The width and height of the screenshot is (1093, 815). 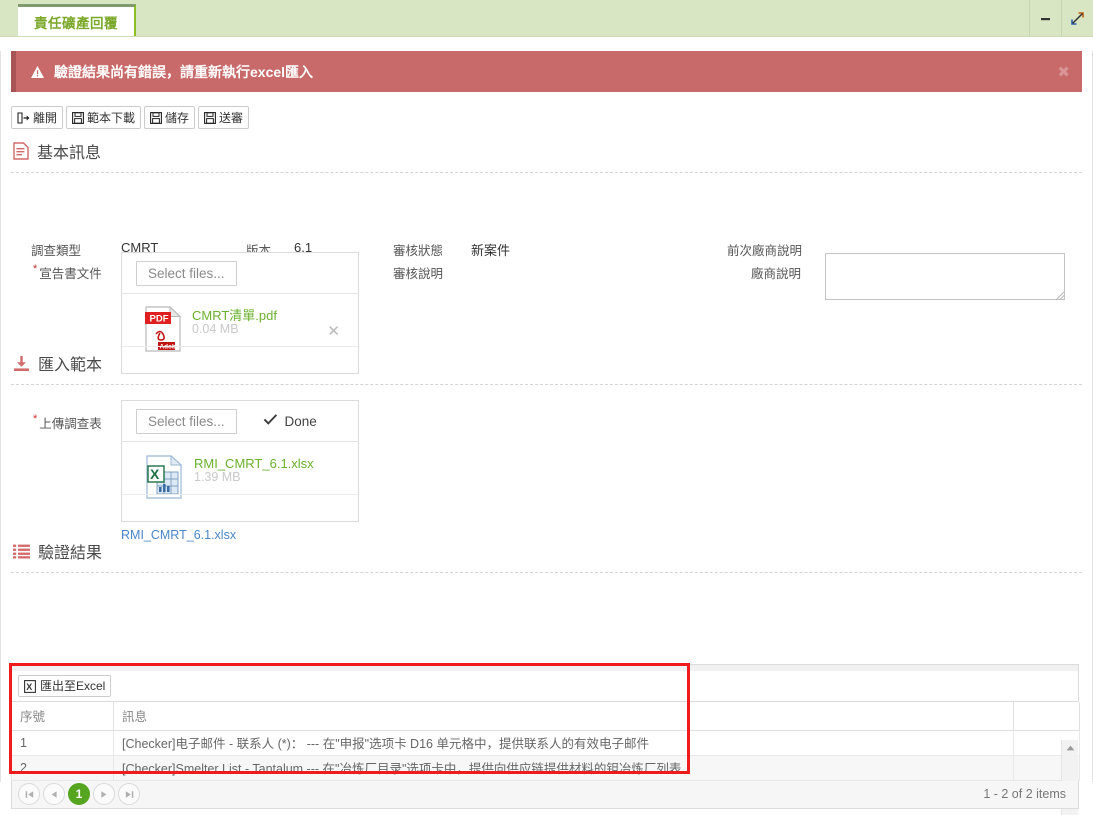 I want to click on vendor-note-textarea, so click(x=945, y=276).